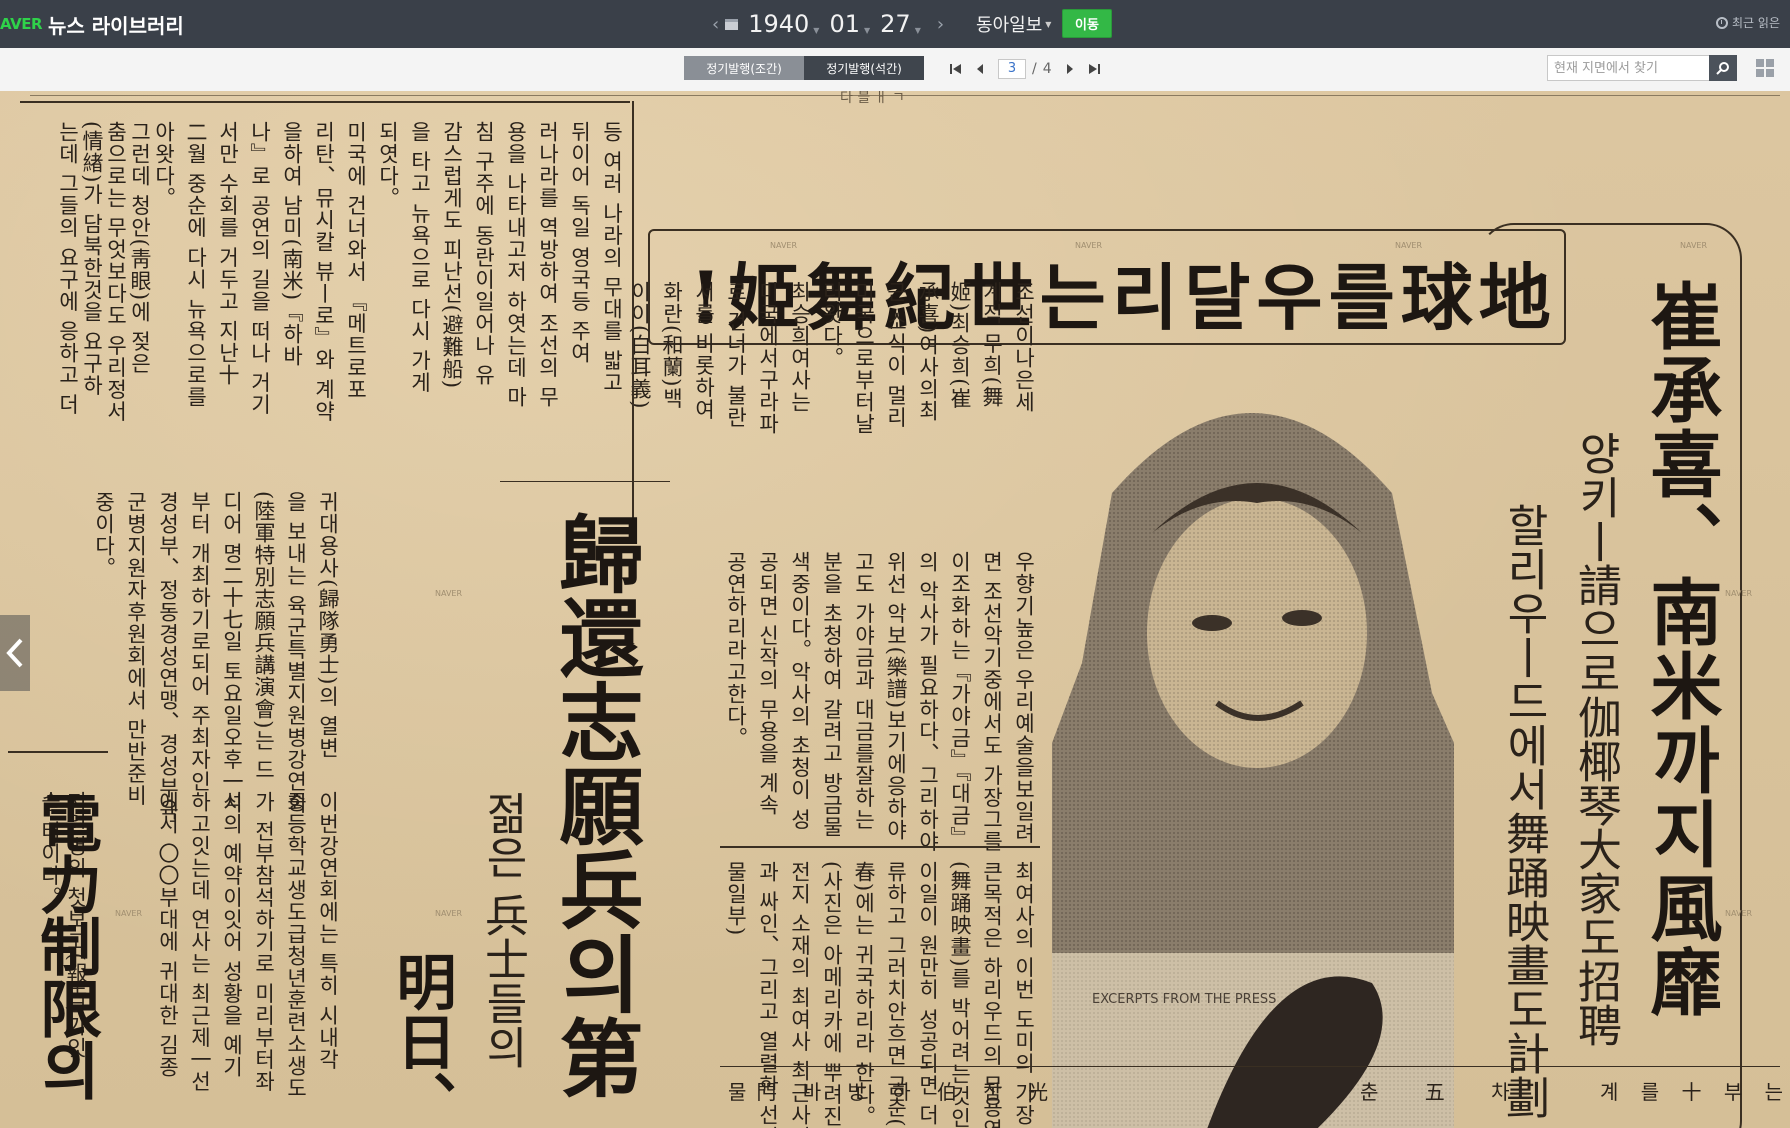 This screenshot has height=1128, width=1790. I want to click on grid-view-icon, so click(1765, 68).